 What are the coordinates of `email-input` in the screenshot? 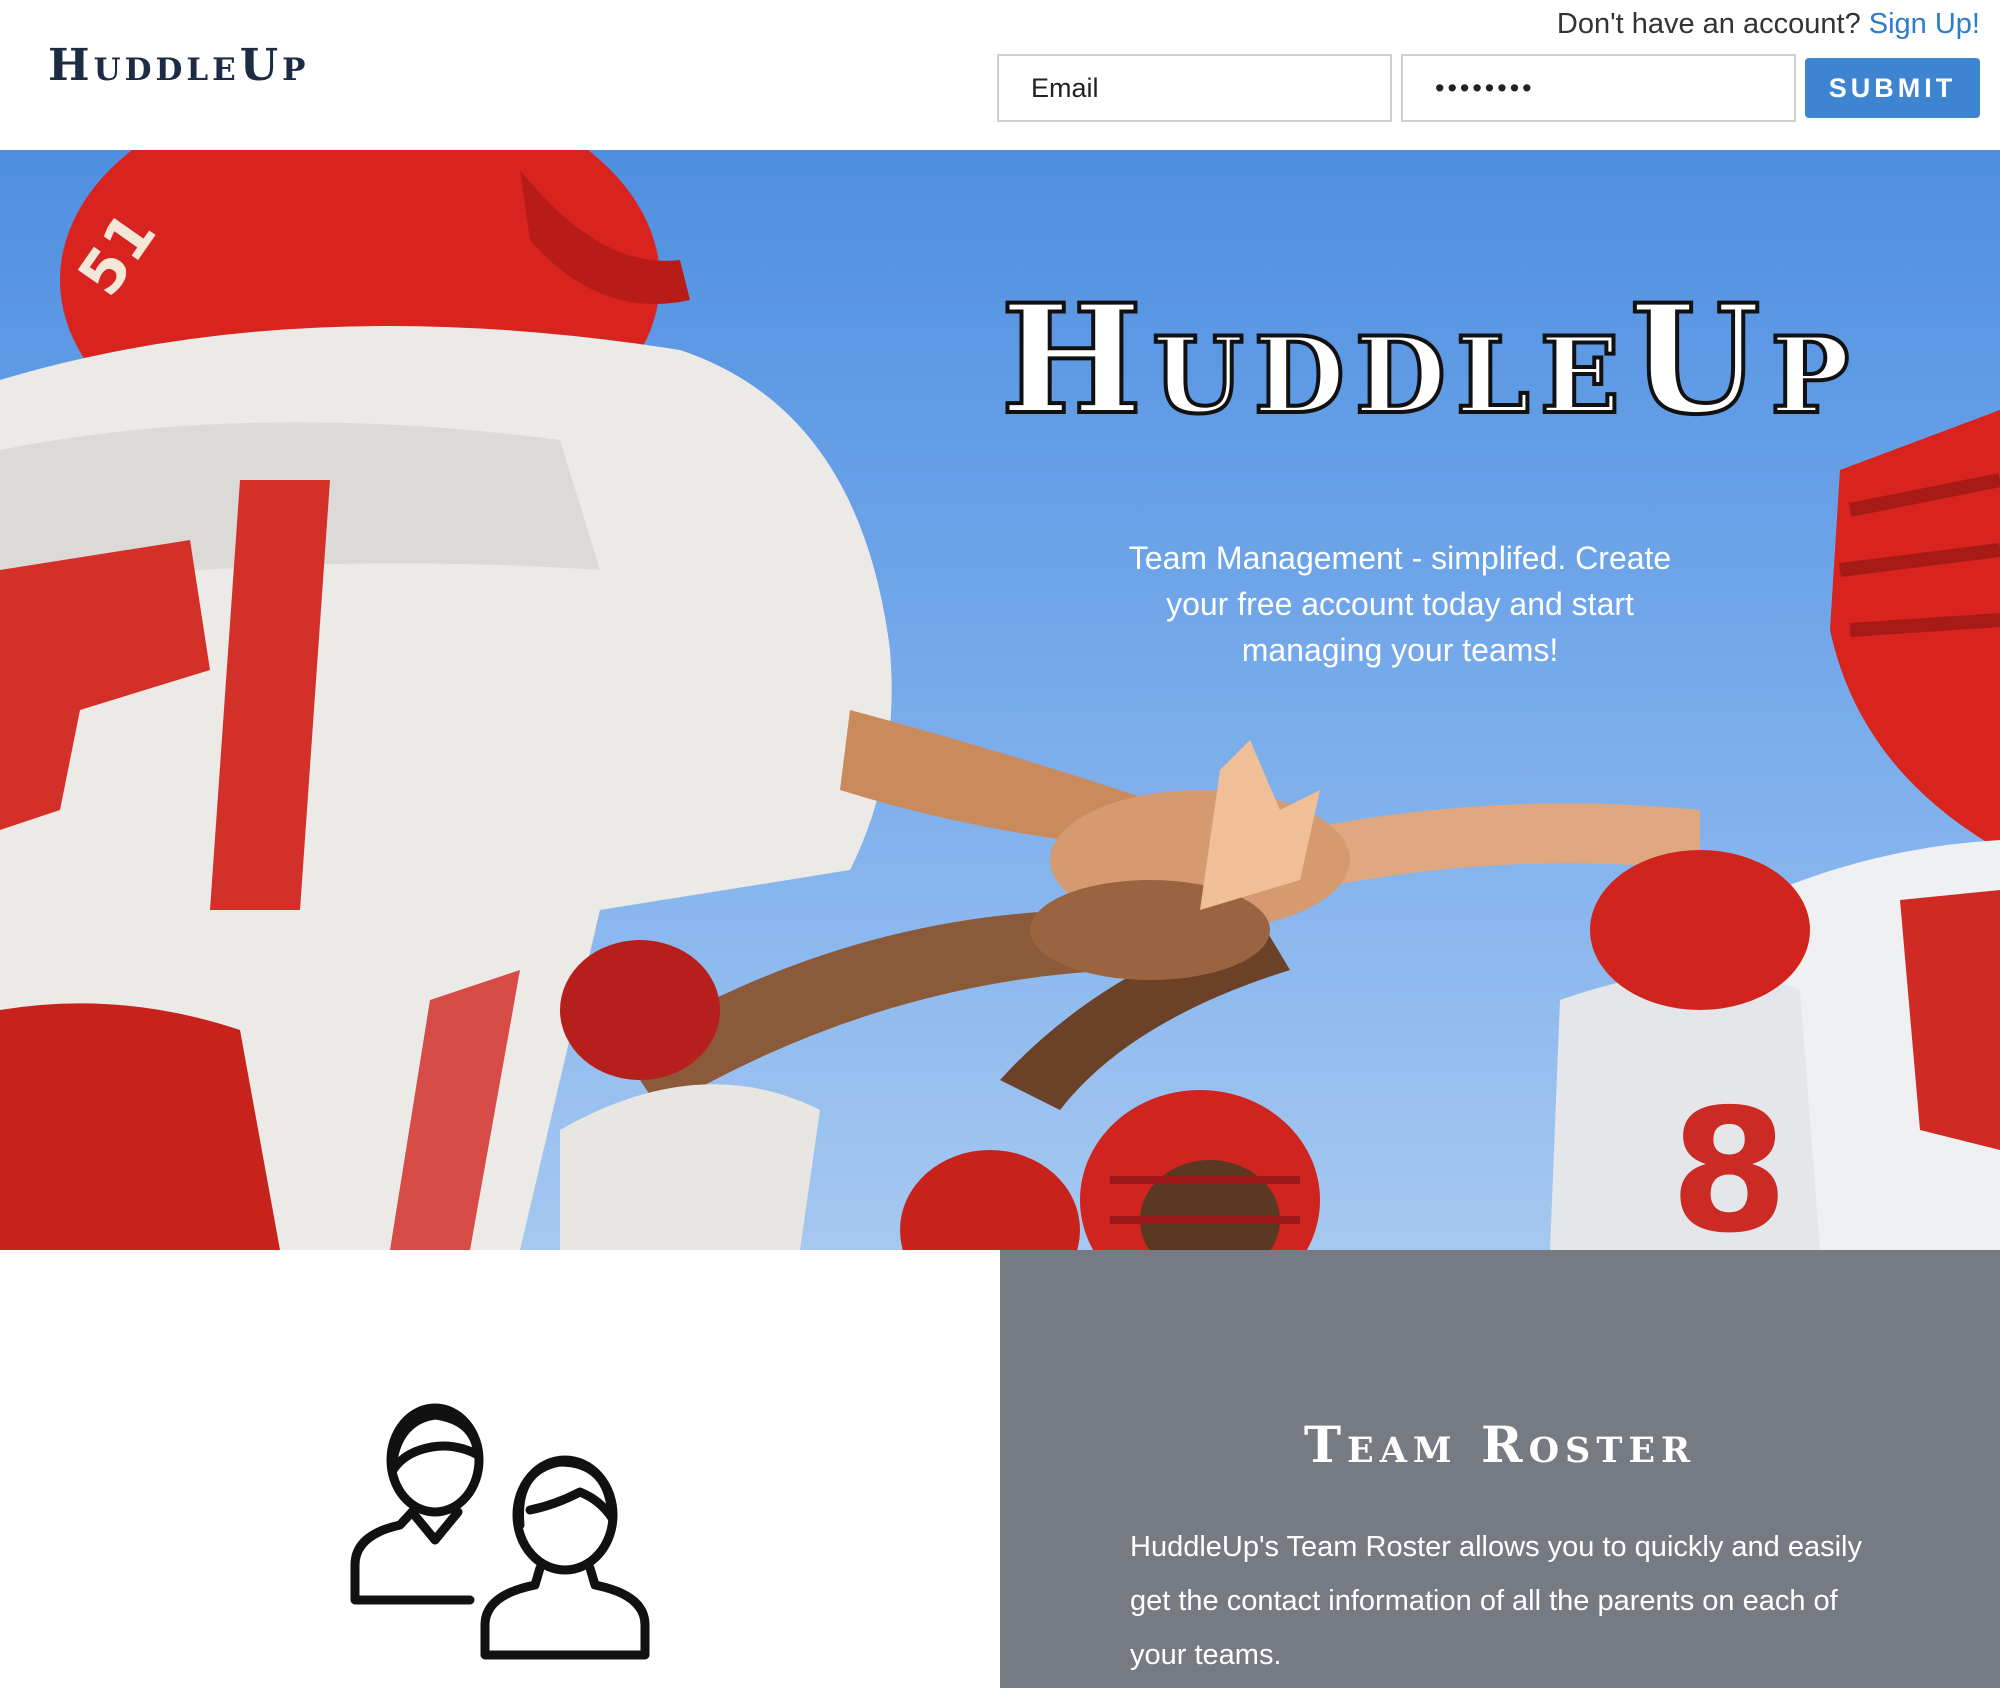 It's located at (1194, 88).